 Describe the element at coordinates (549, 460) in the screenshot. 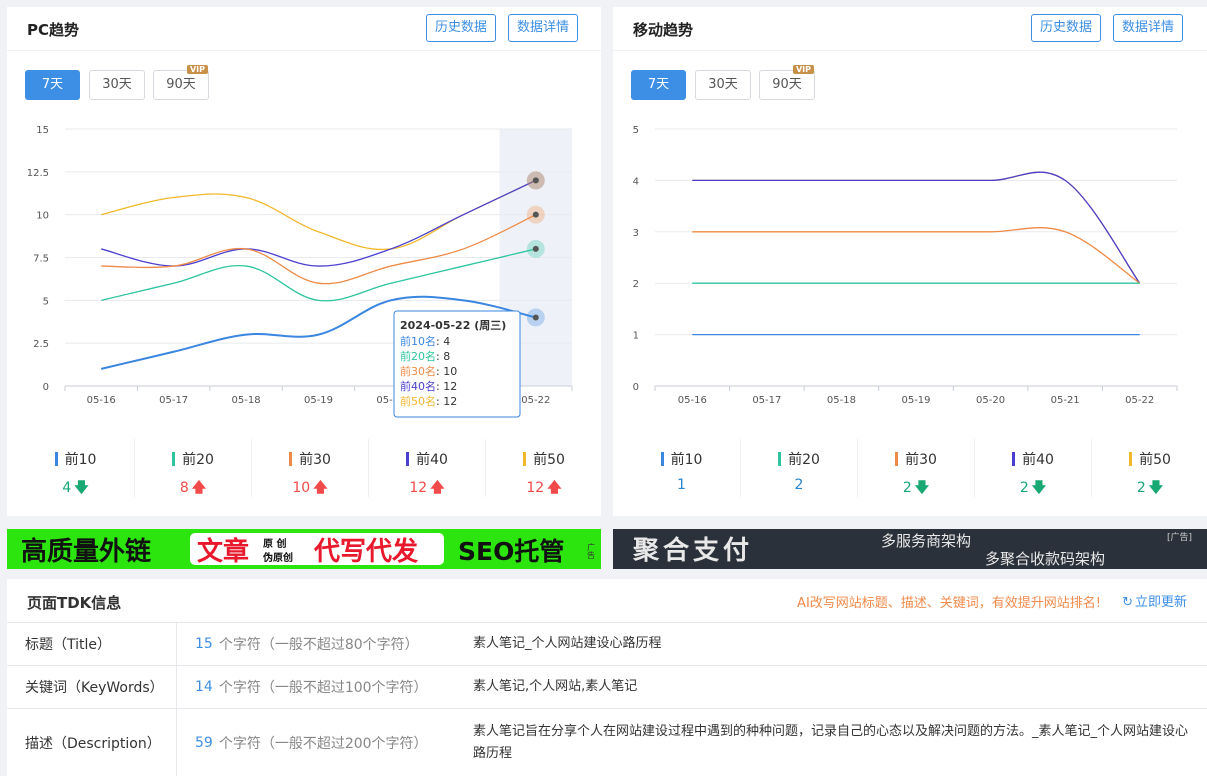

I see `legend-label: 前50` at that location.